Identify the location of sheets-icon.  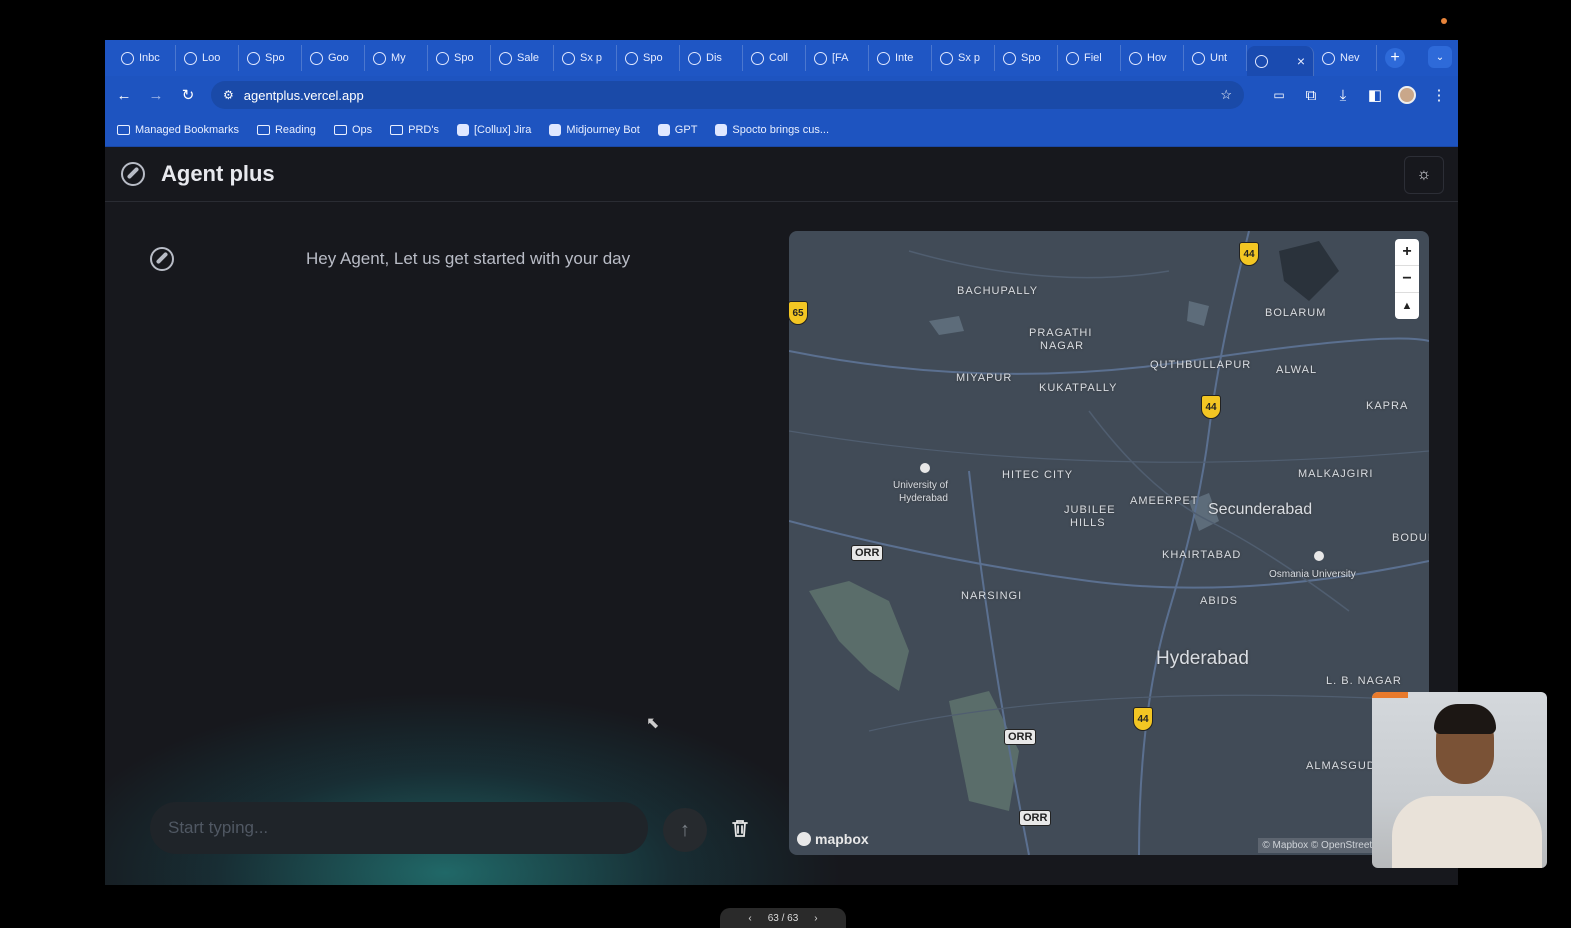
(1198, 58).